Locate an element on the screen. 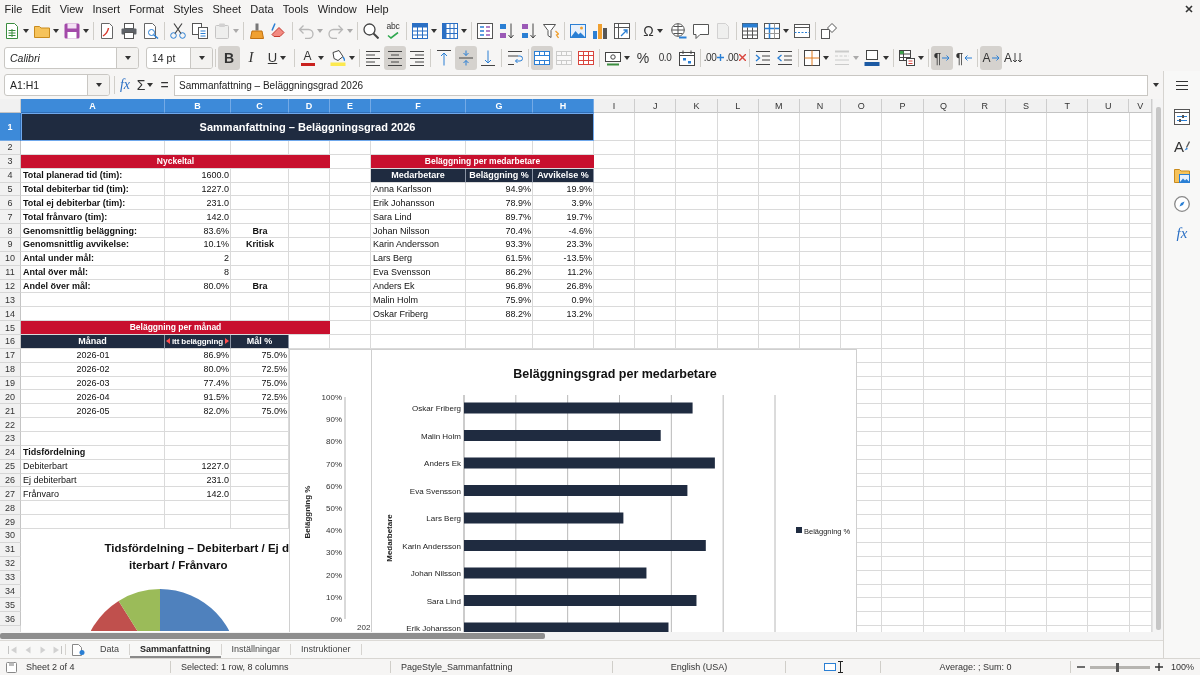 This screenshot has height=675, width=1200. column-header: F is located at coordinates (418, 106).